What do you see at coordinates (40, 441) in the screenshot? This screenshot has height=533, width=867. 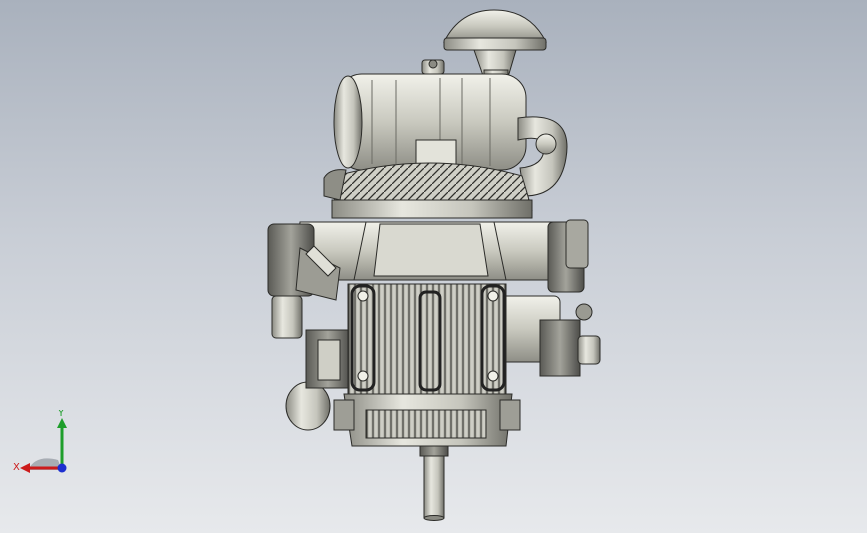 I see `axis-triad: Y X` at bounding box center [40, 441].